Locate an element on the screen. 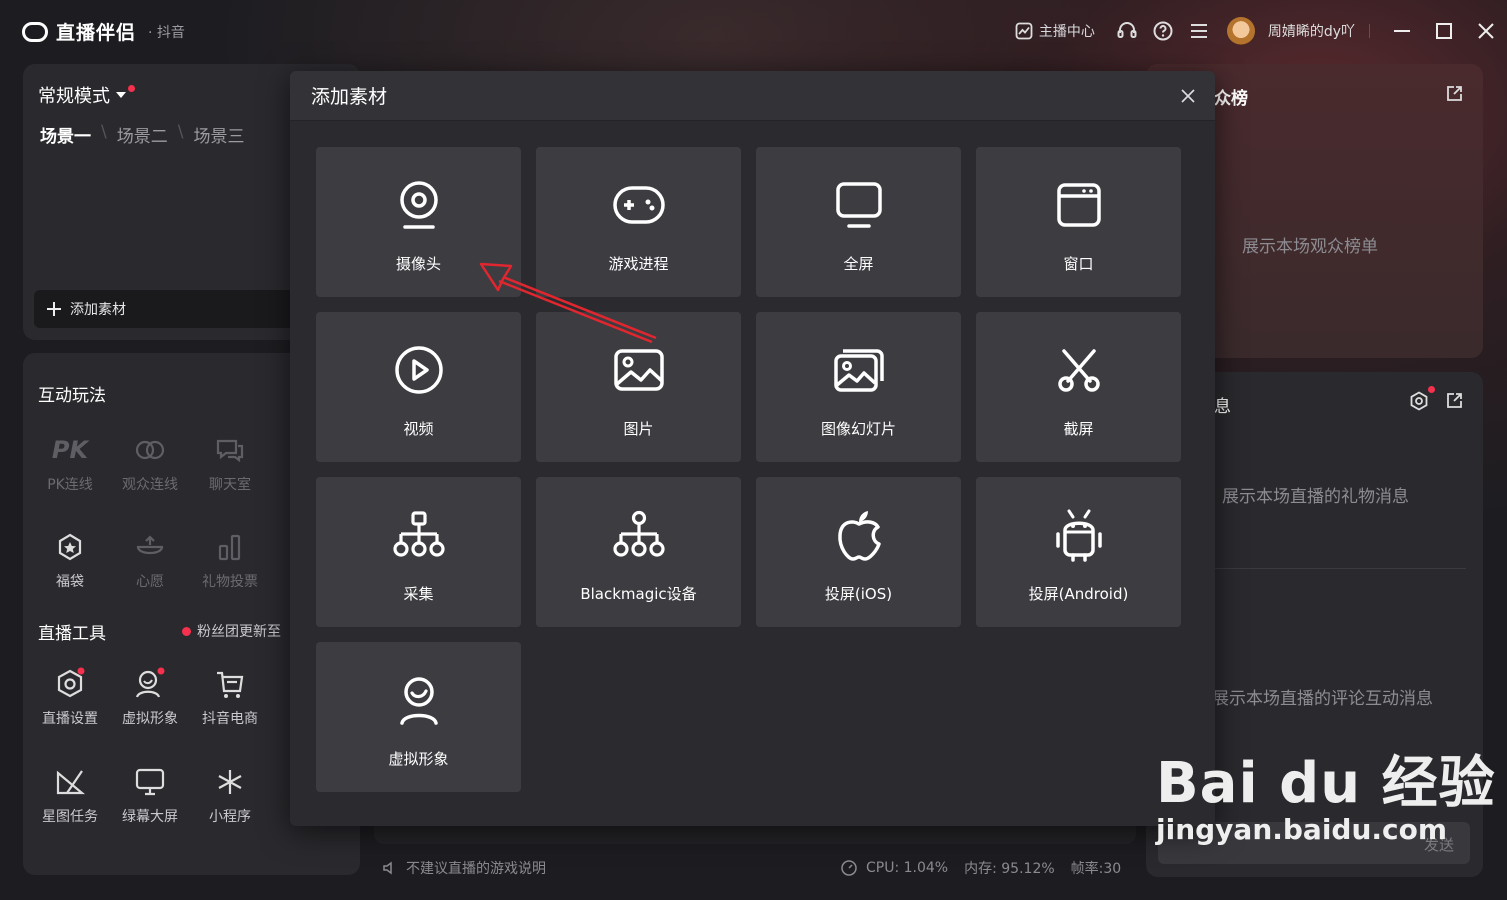 Image resolution: width=1507 pixels, height=900 pixels. baidu-watermark: Bai du 经验 jingyan.baidu.com is located at coordinates (1326, 792).